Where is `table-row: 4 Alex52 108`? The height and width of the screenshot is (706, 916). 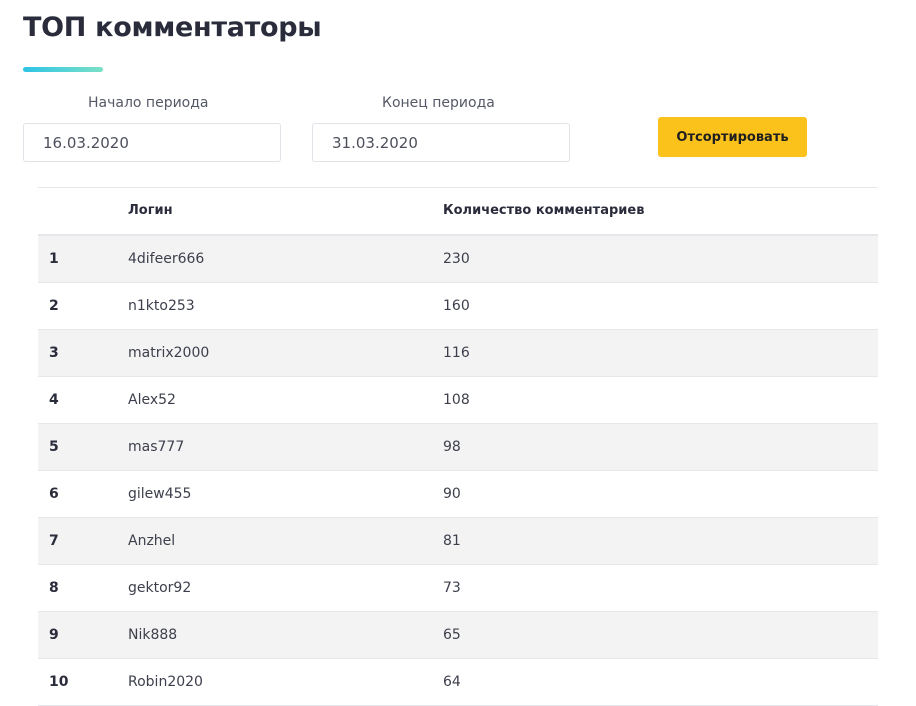 table-row: 4 Alex52 108 is located at coordinates (458, 400).